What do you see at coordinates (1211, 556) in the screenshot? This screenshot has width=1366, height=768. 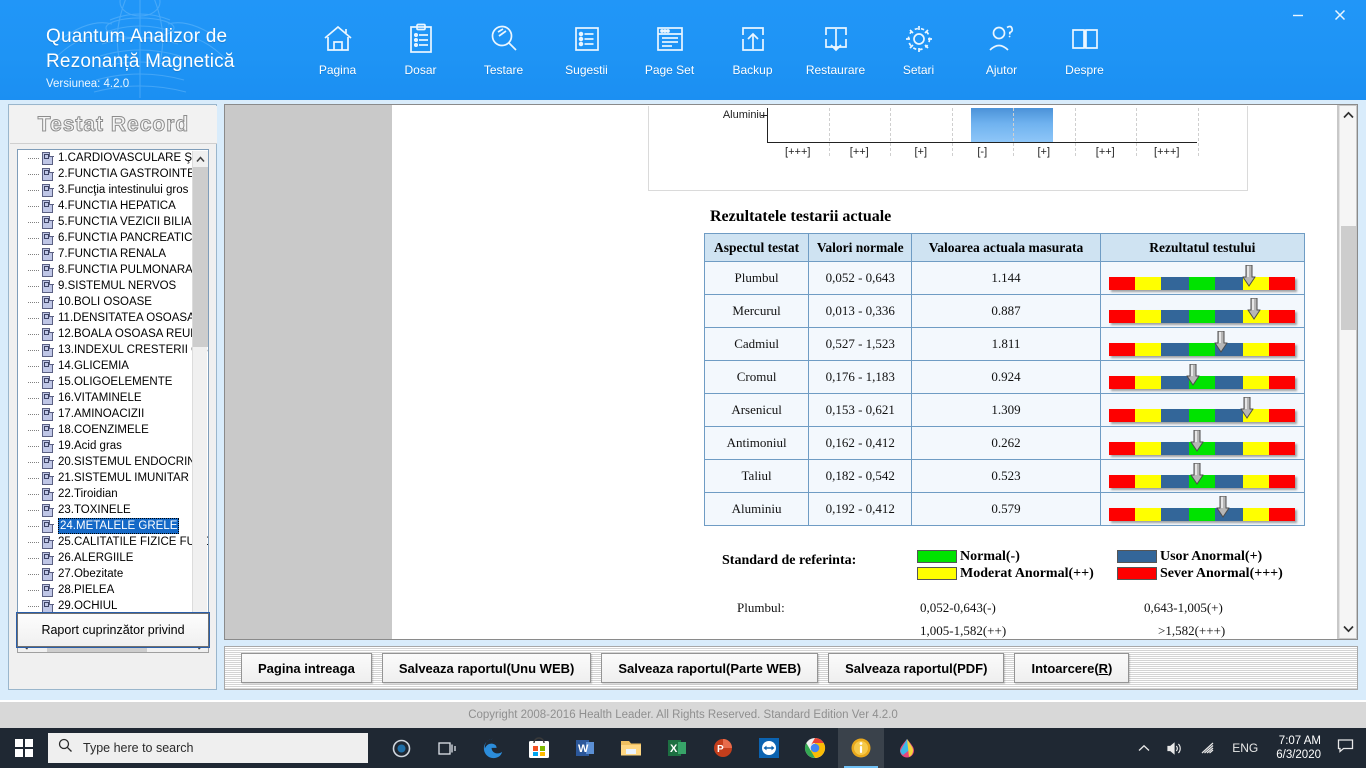 I see `legend-label-mild: Usor Anormal(+)` at bounding box center [1211, 556].